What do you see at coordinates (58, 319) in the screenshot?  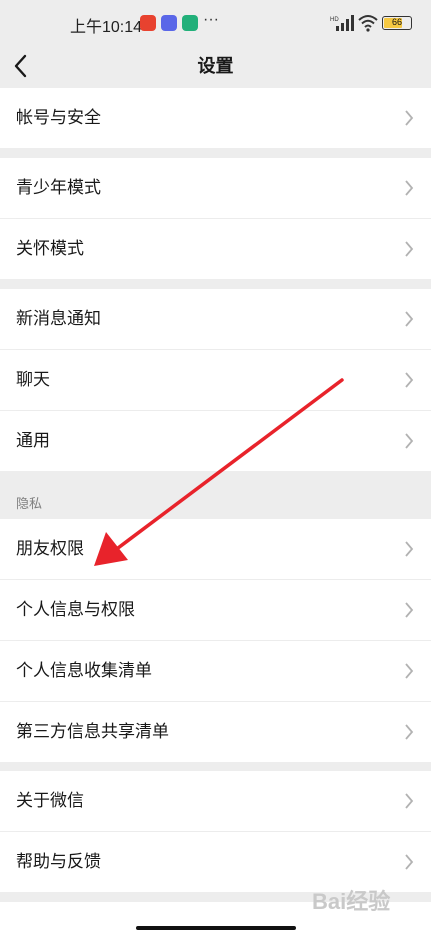 I see `settings-item-label: 新消息通知` at bounding box center [58, 319].